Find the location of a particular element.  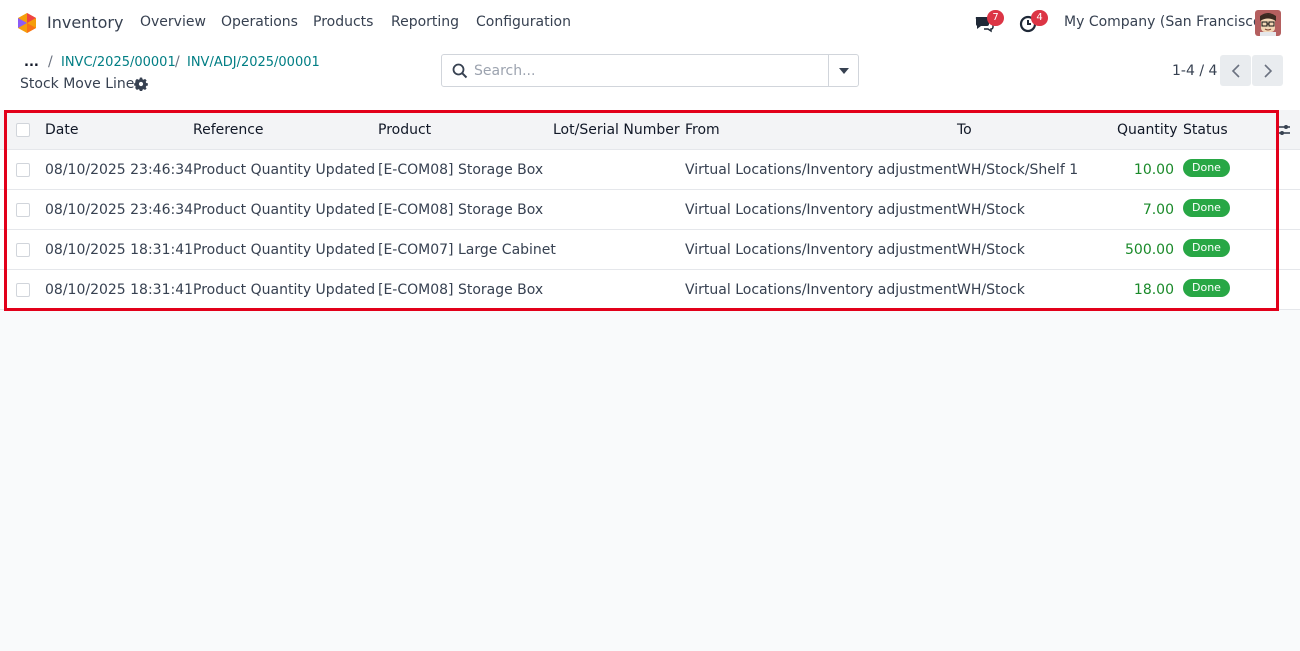

messages-count-badge: 7 is located at coordinates (995, 18).